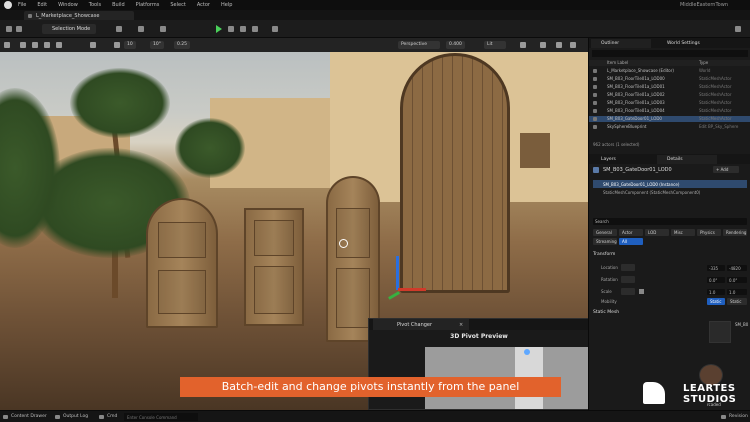  Describe the element at coordinates (22, 5) in the screenshot. I see `menu-file: File` at that location.